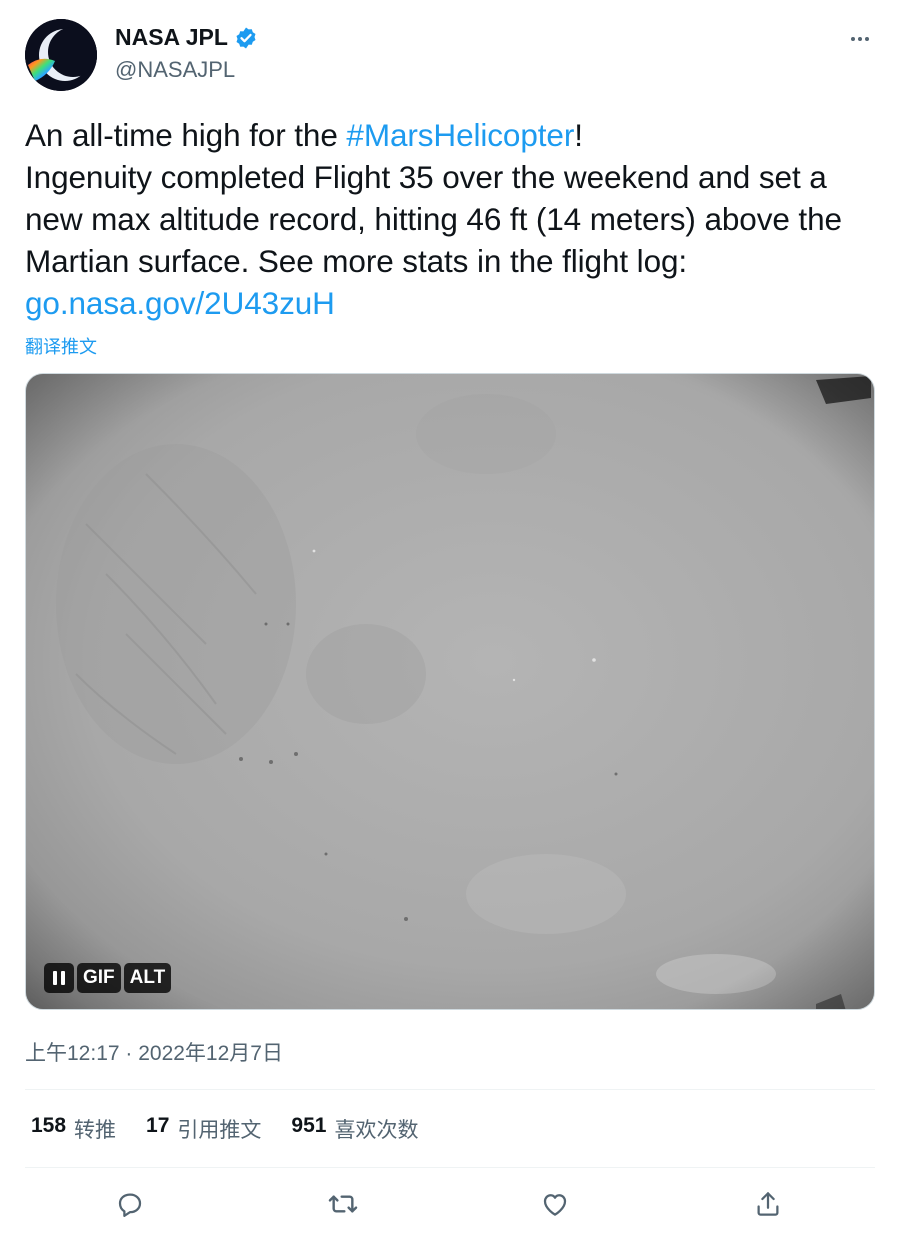 The width and height of the screenshot is (897, 1239). Describe the element at coordinates (158, 1125) in the screenshot. I see `quotes-count: 17` at that location.